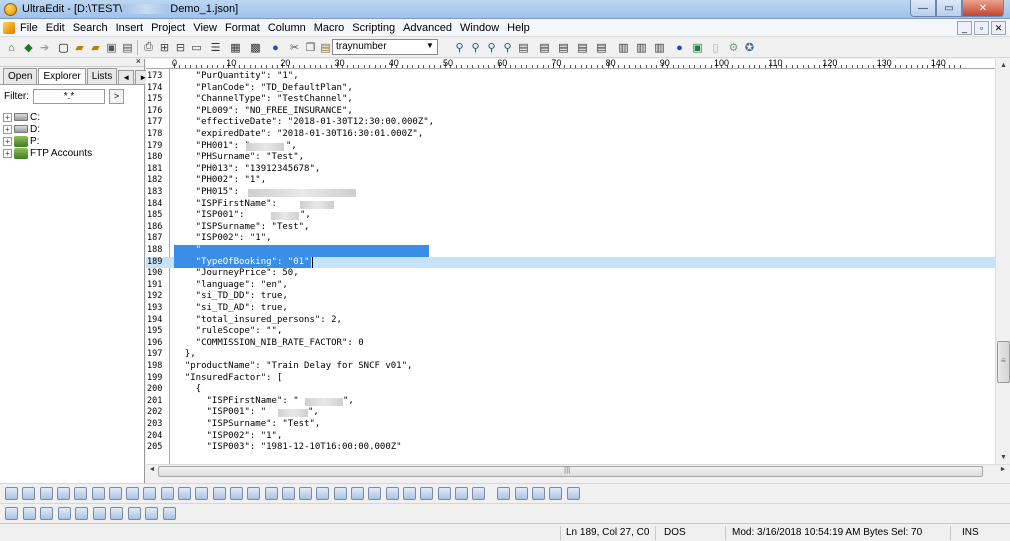  I want to click on copy-icon: ❐, so click(310, 47).